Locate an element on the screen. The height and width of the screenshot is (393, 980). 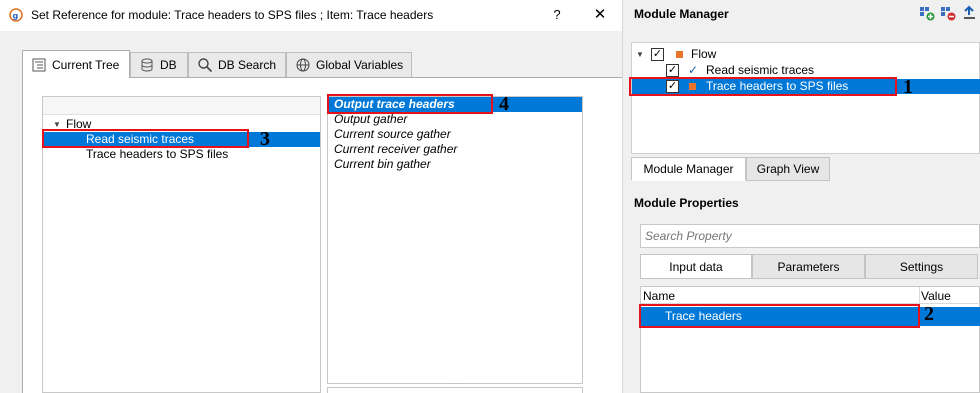
annotation-marker-4: 4 is located at coordinates (504, 104).